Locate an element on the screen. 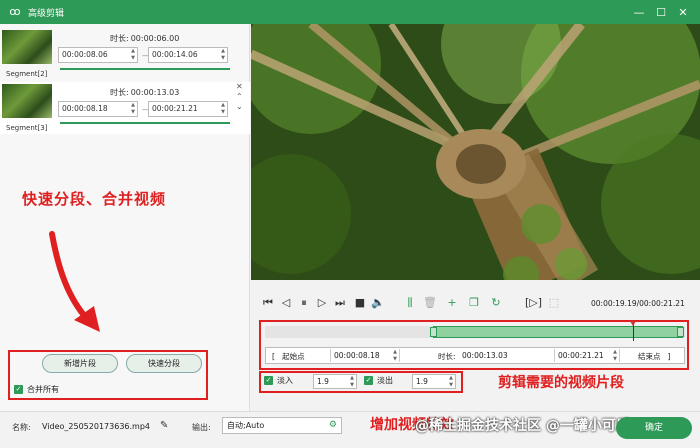 The height and width of the screenshot is (448, 700). window-title: 高级剪辑 is located at coordinates (46, 13).